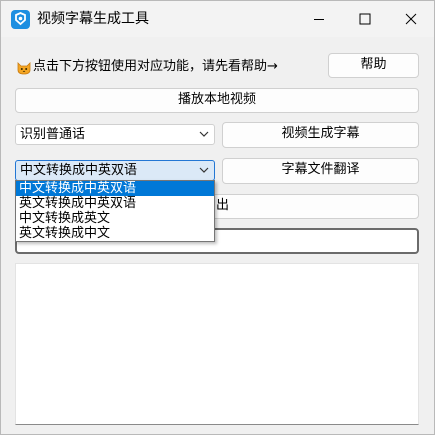 The image size is (435, 435). I want to click on speech-language-select: 识别普通话, so click(115, 134).